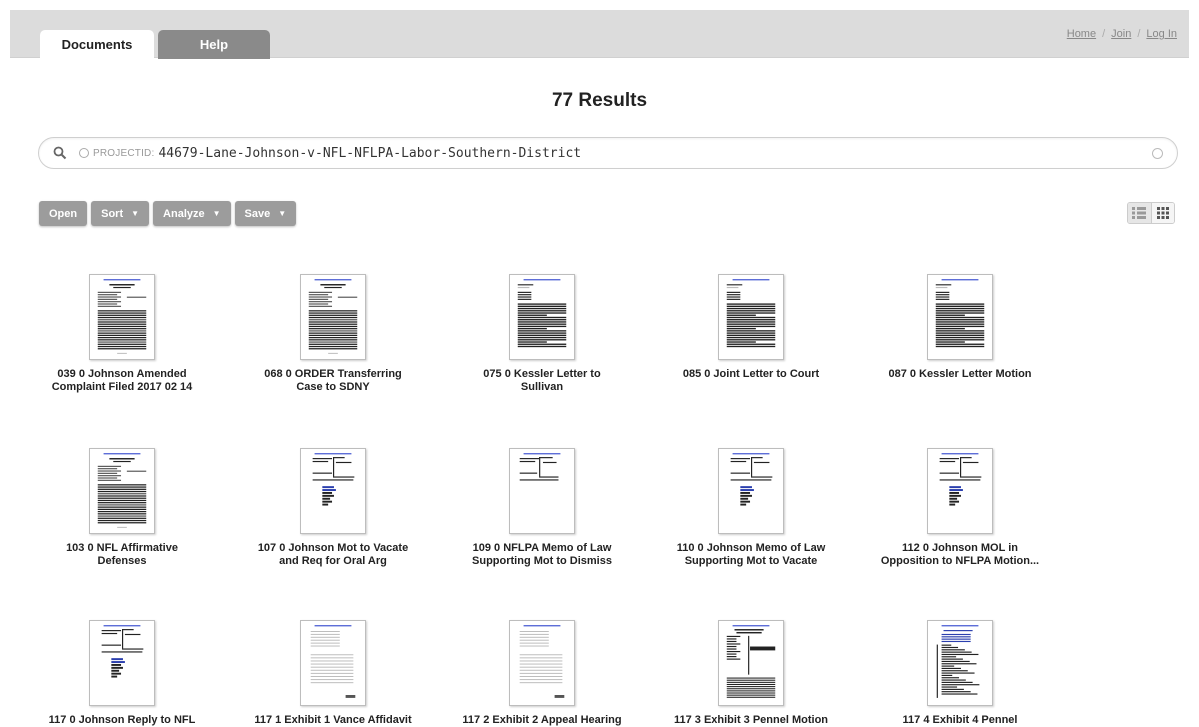 This screenshot has width=1199, height=727. I want to click on document-title-line: 110 0 Johnson Memo of Law, so click(751, 548).